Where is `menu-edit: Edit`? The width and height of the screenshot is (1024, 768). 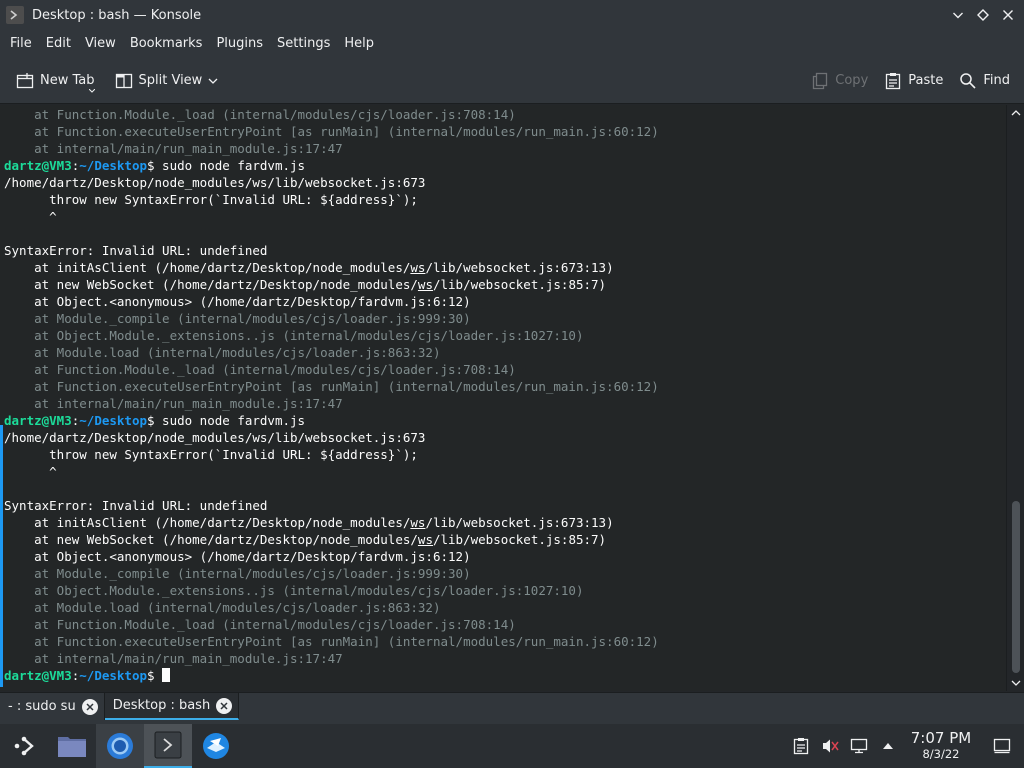
menu-edit: Edit is located at coordinates (58, 44).